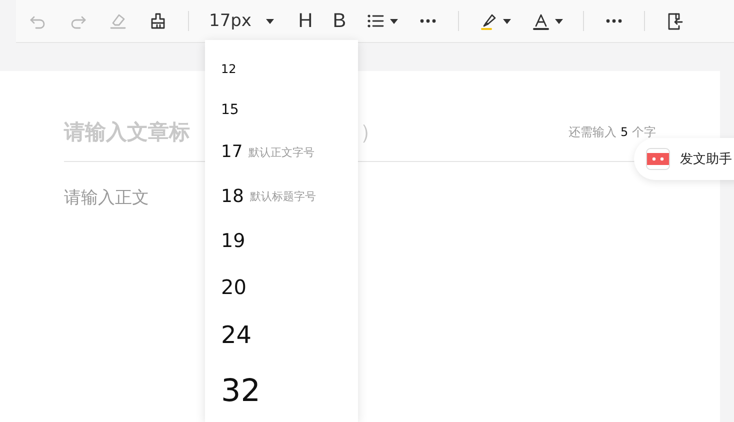 This screenshot has width=734, height=422. I want to click on font-size-dropdown: 17px, so click(241, 21).